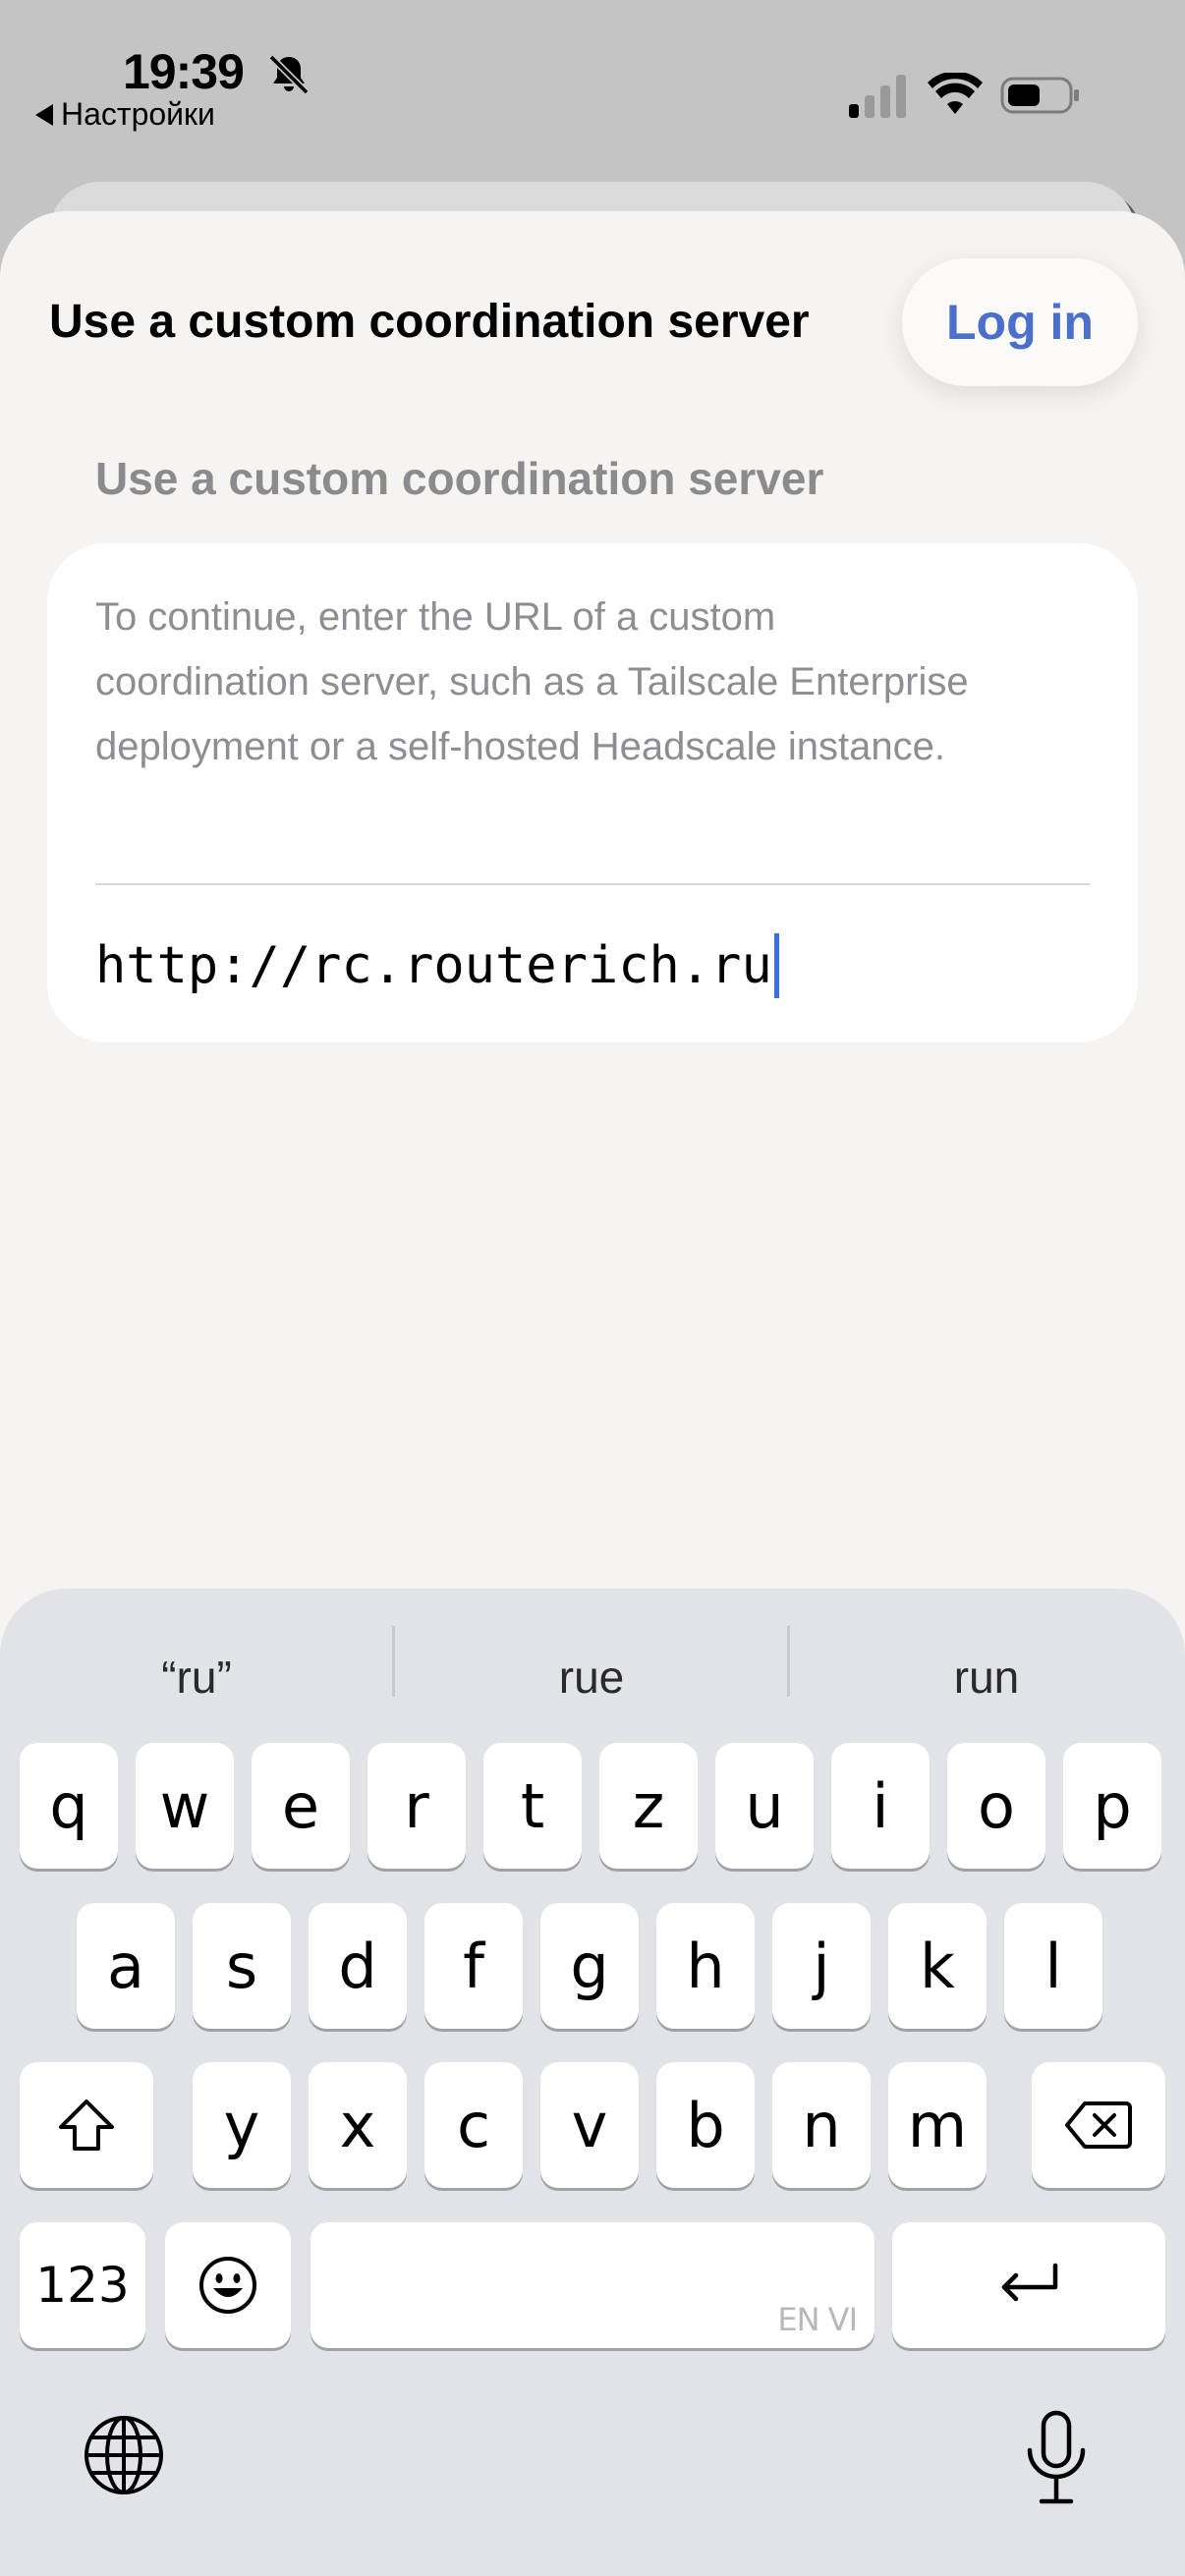 This screenshot has width=1185, height=2576. Describe the element at coordinates (1057, 2458) in the screenshot. I see `microphone-icon` at that location.